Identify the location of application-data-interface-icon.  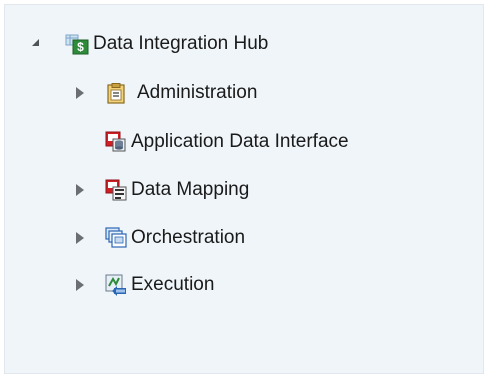
(116, 142).